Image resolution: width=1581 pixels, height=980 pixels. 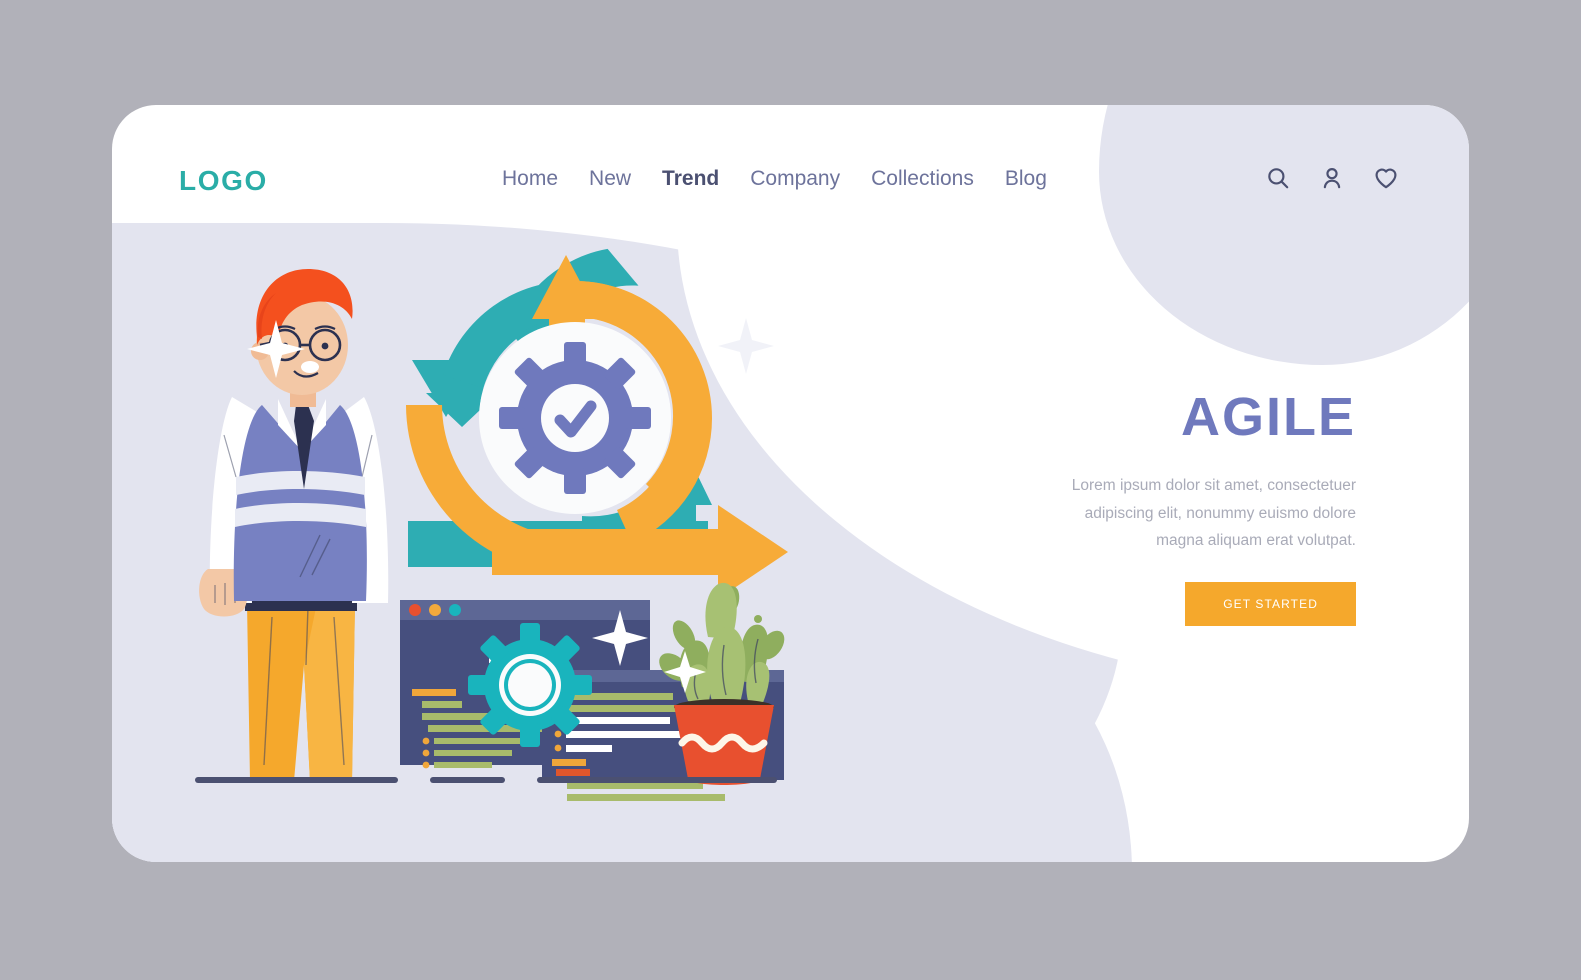 I want to click on nav-item-collections: Collections, so click(x=922, y=179).